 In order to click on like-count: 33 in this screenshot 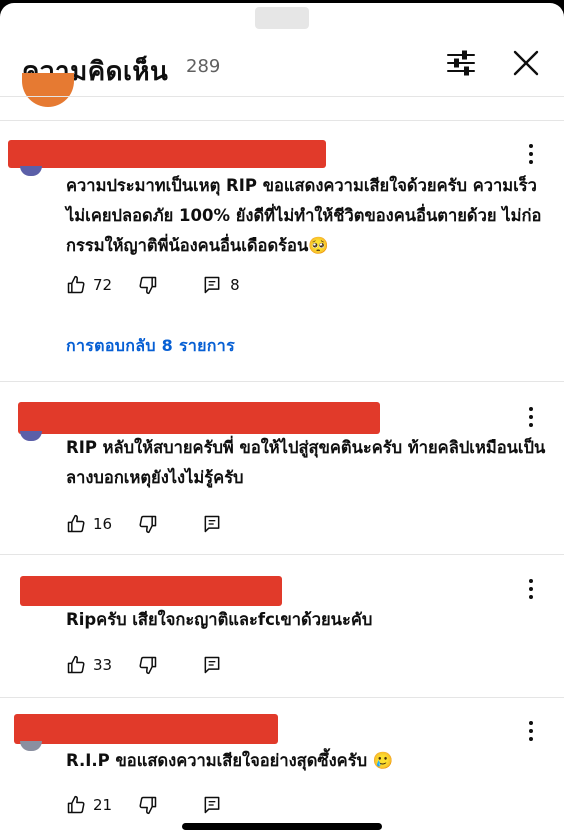, I will do `click(103, 665)`.